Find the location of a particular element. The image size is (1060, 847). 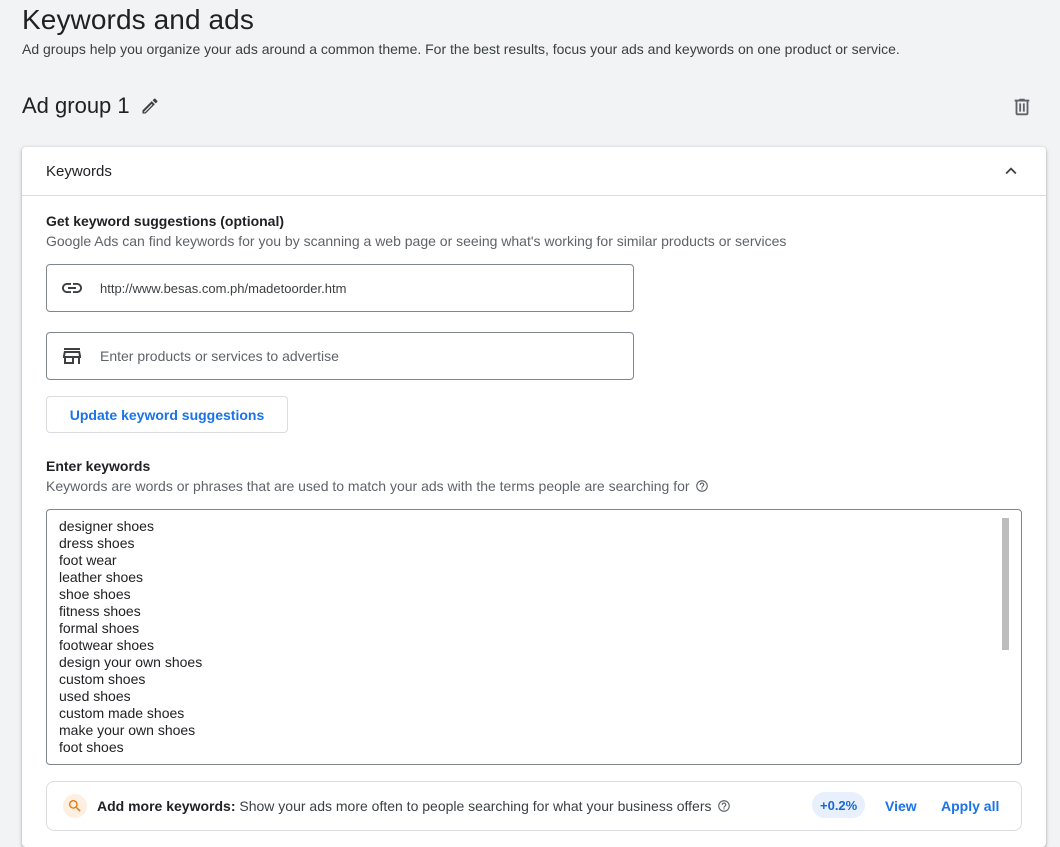

page-title: Keywords and ads is located at coordinates (138, 19).